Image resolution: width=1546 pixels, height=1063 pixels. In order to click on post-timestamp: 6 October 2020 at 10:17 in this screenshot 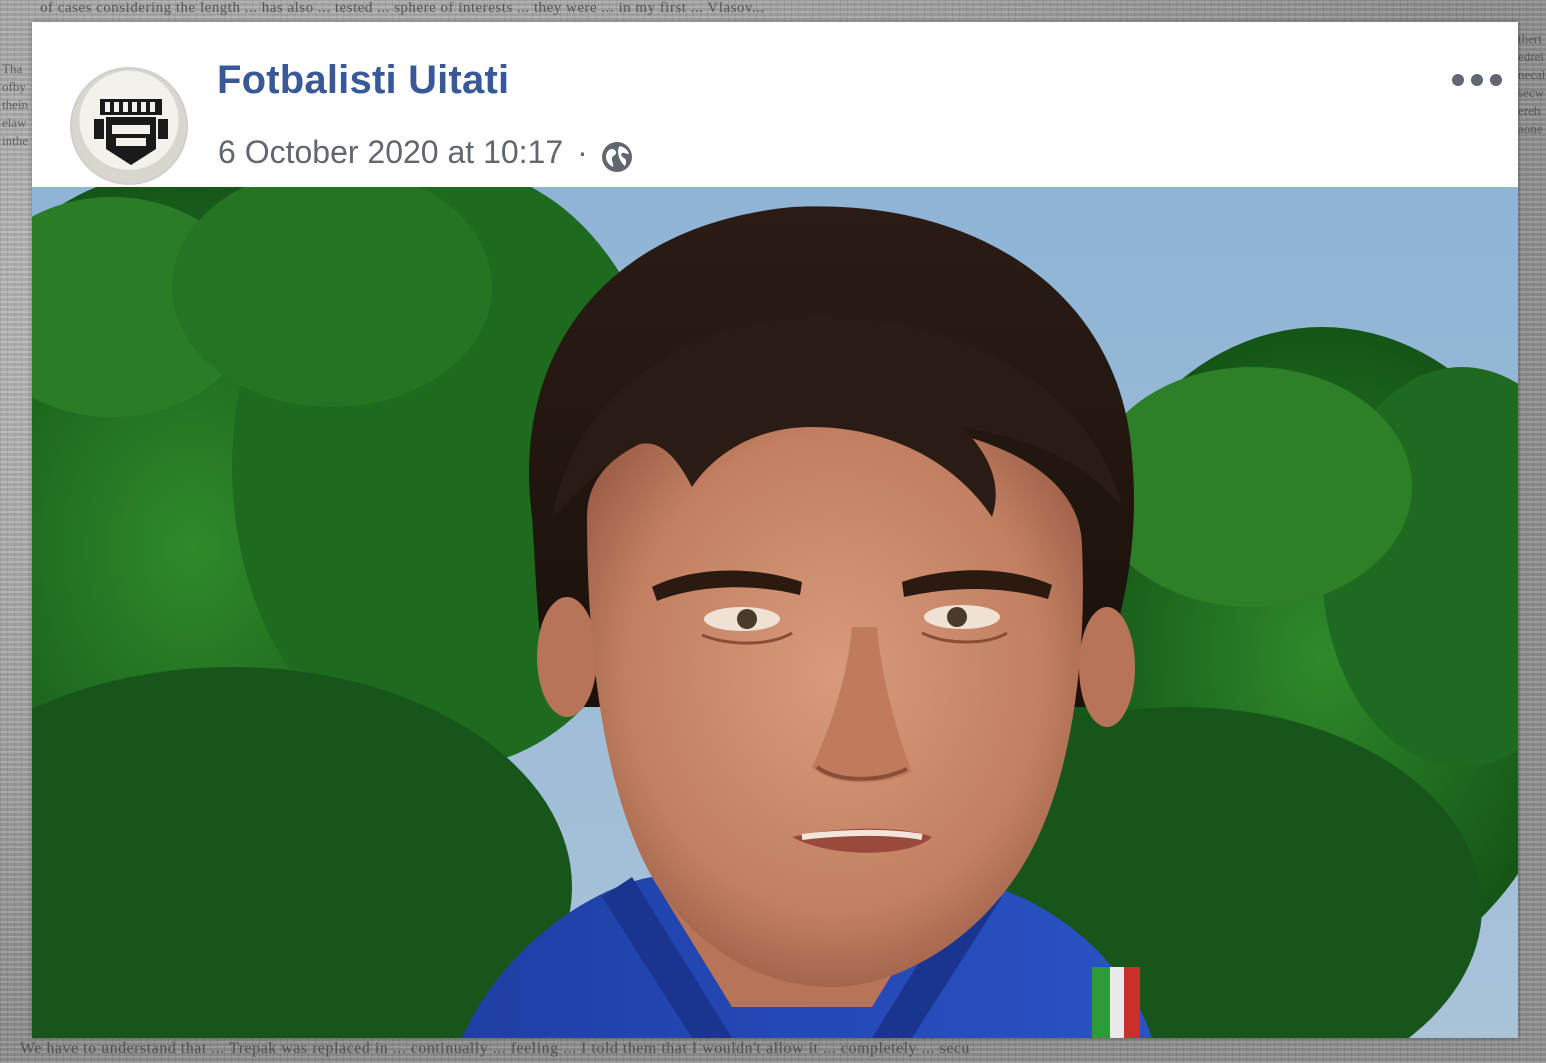, I will do `click(390, 152)`.